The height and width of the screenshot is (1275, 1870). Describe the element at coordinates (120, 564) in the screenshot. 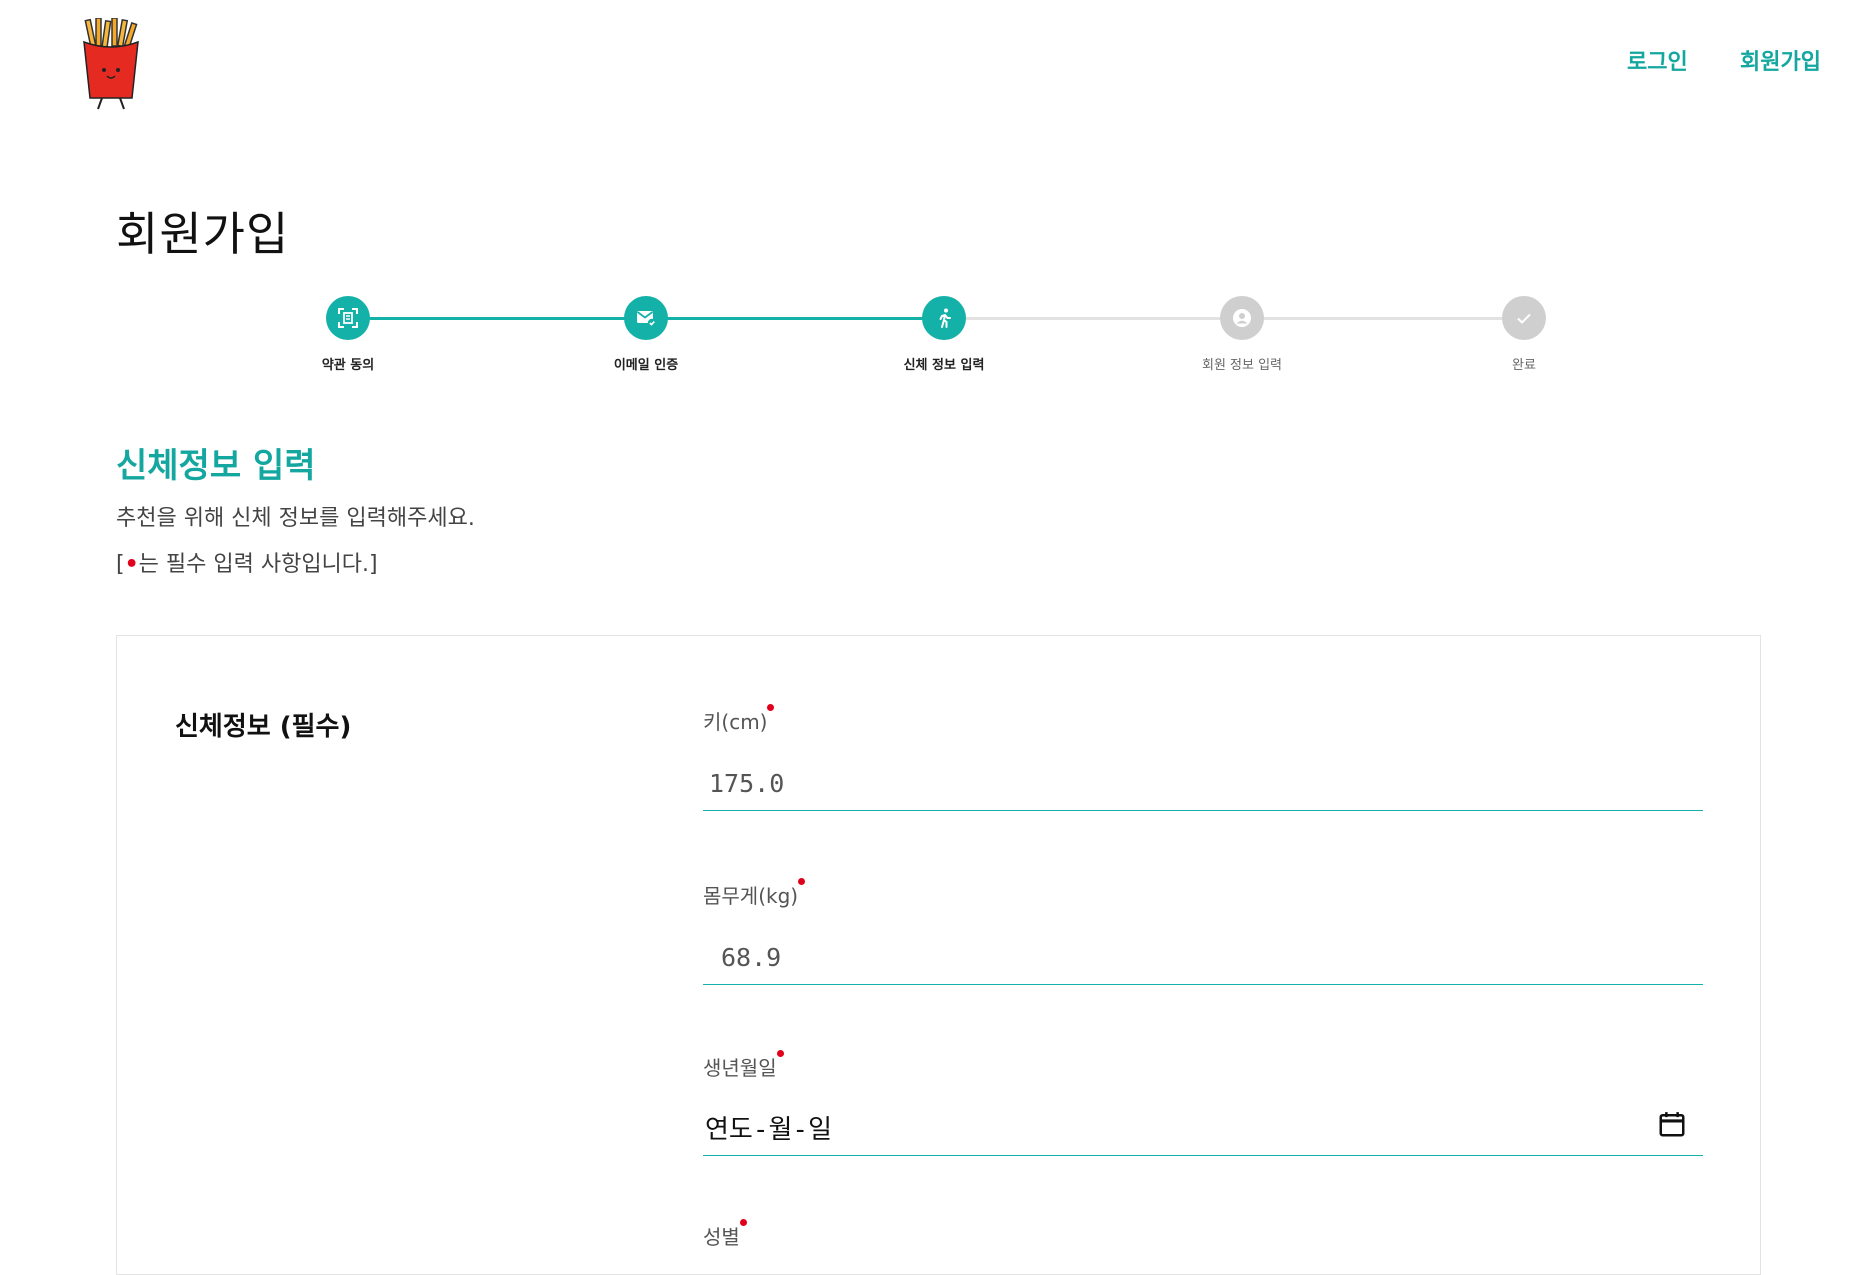

I see `required-notice-open: [` at that location.